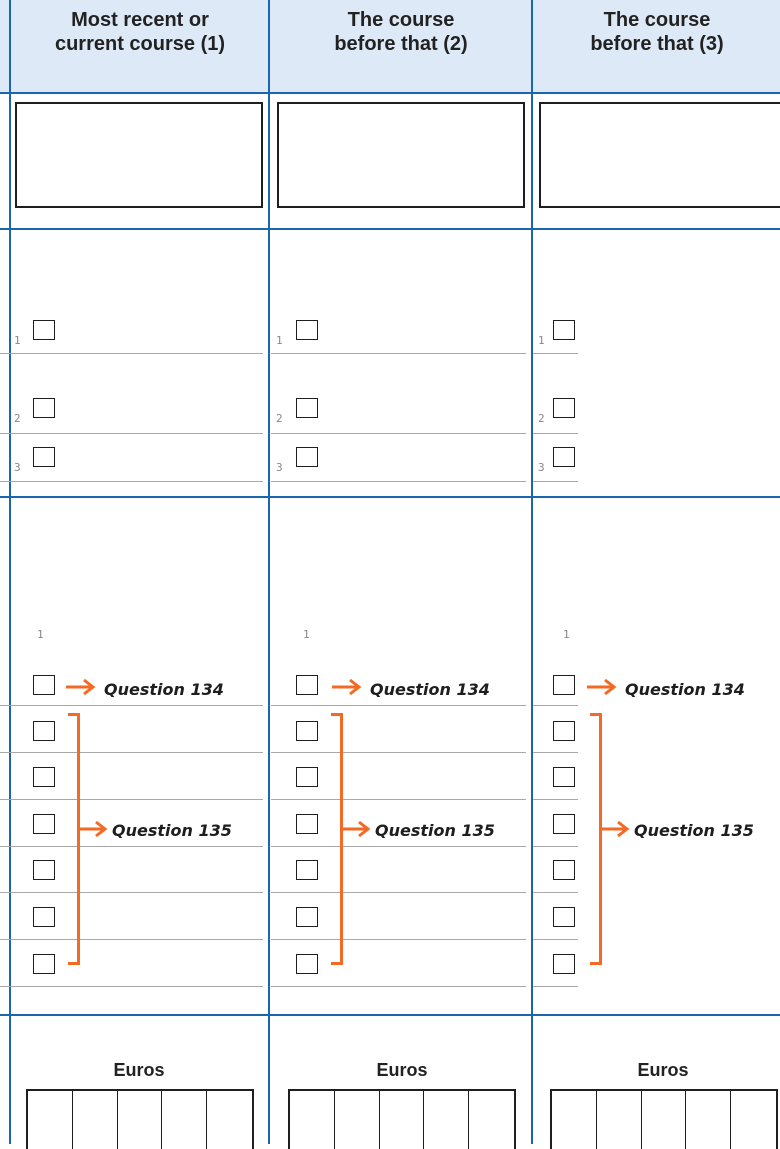 Image resolution: width=780 pixels, height=1149 pixels. Describe the element at coordinates (140, 32) in the screenshot. I see `column-header-1: Most recent or current course (1)` at that location.